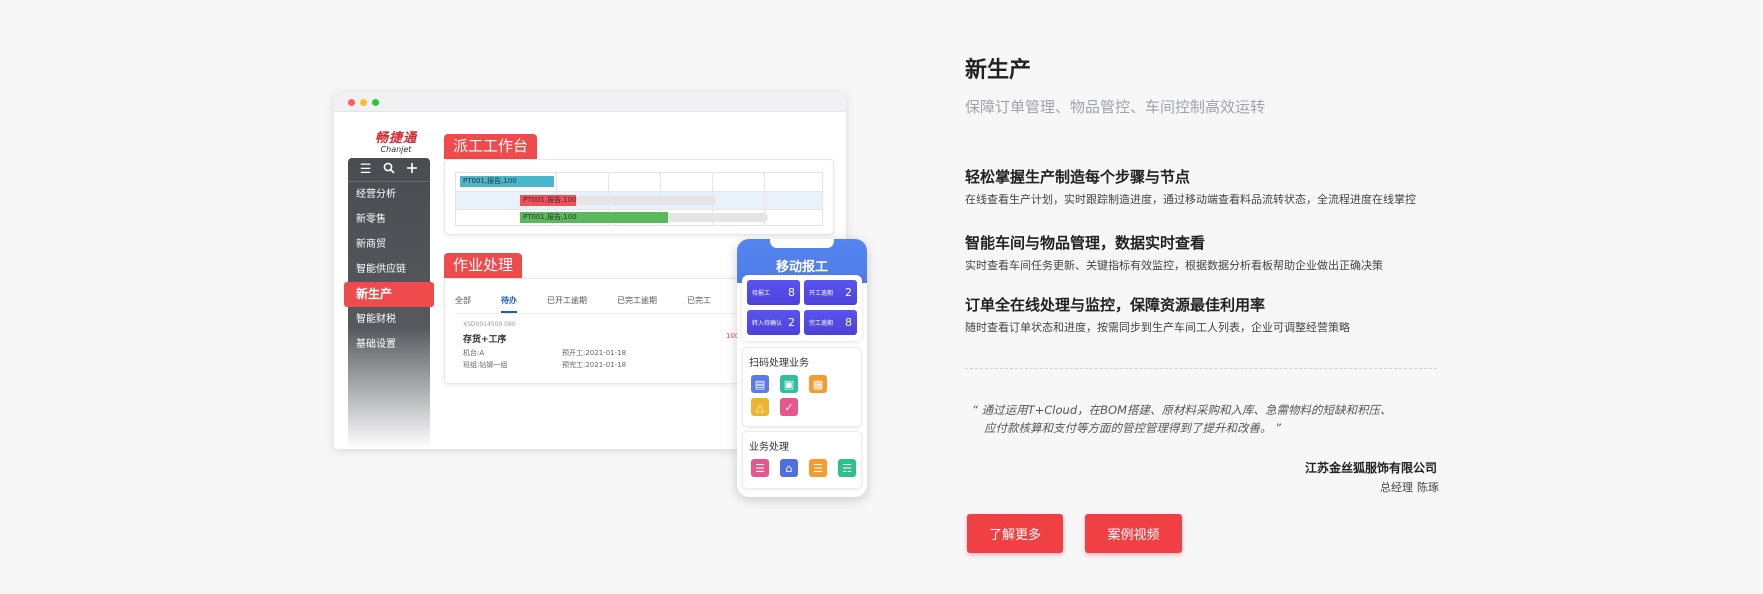  Describe the element at coordinates (773, 322) in the screenshot. I see `tile-to-confirm: 转入待确认 2` at that location.